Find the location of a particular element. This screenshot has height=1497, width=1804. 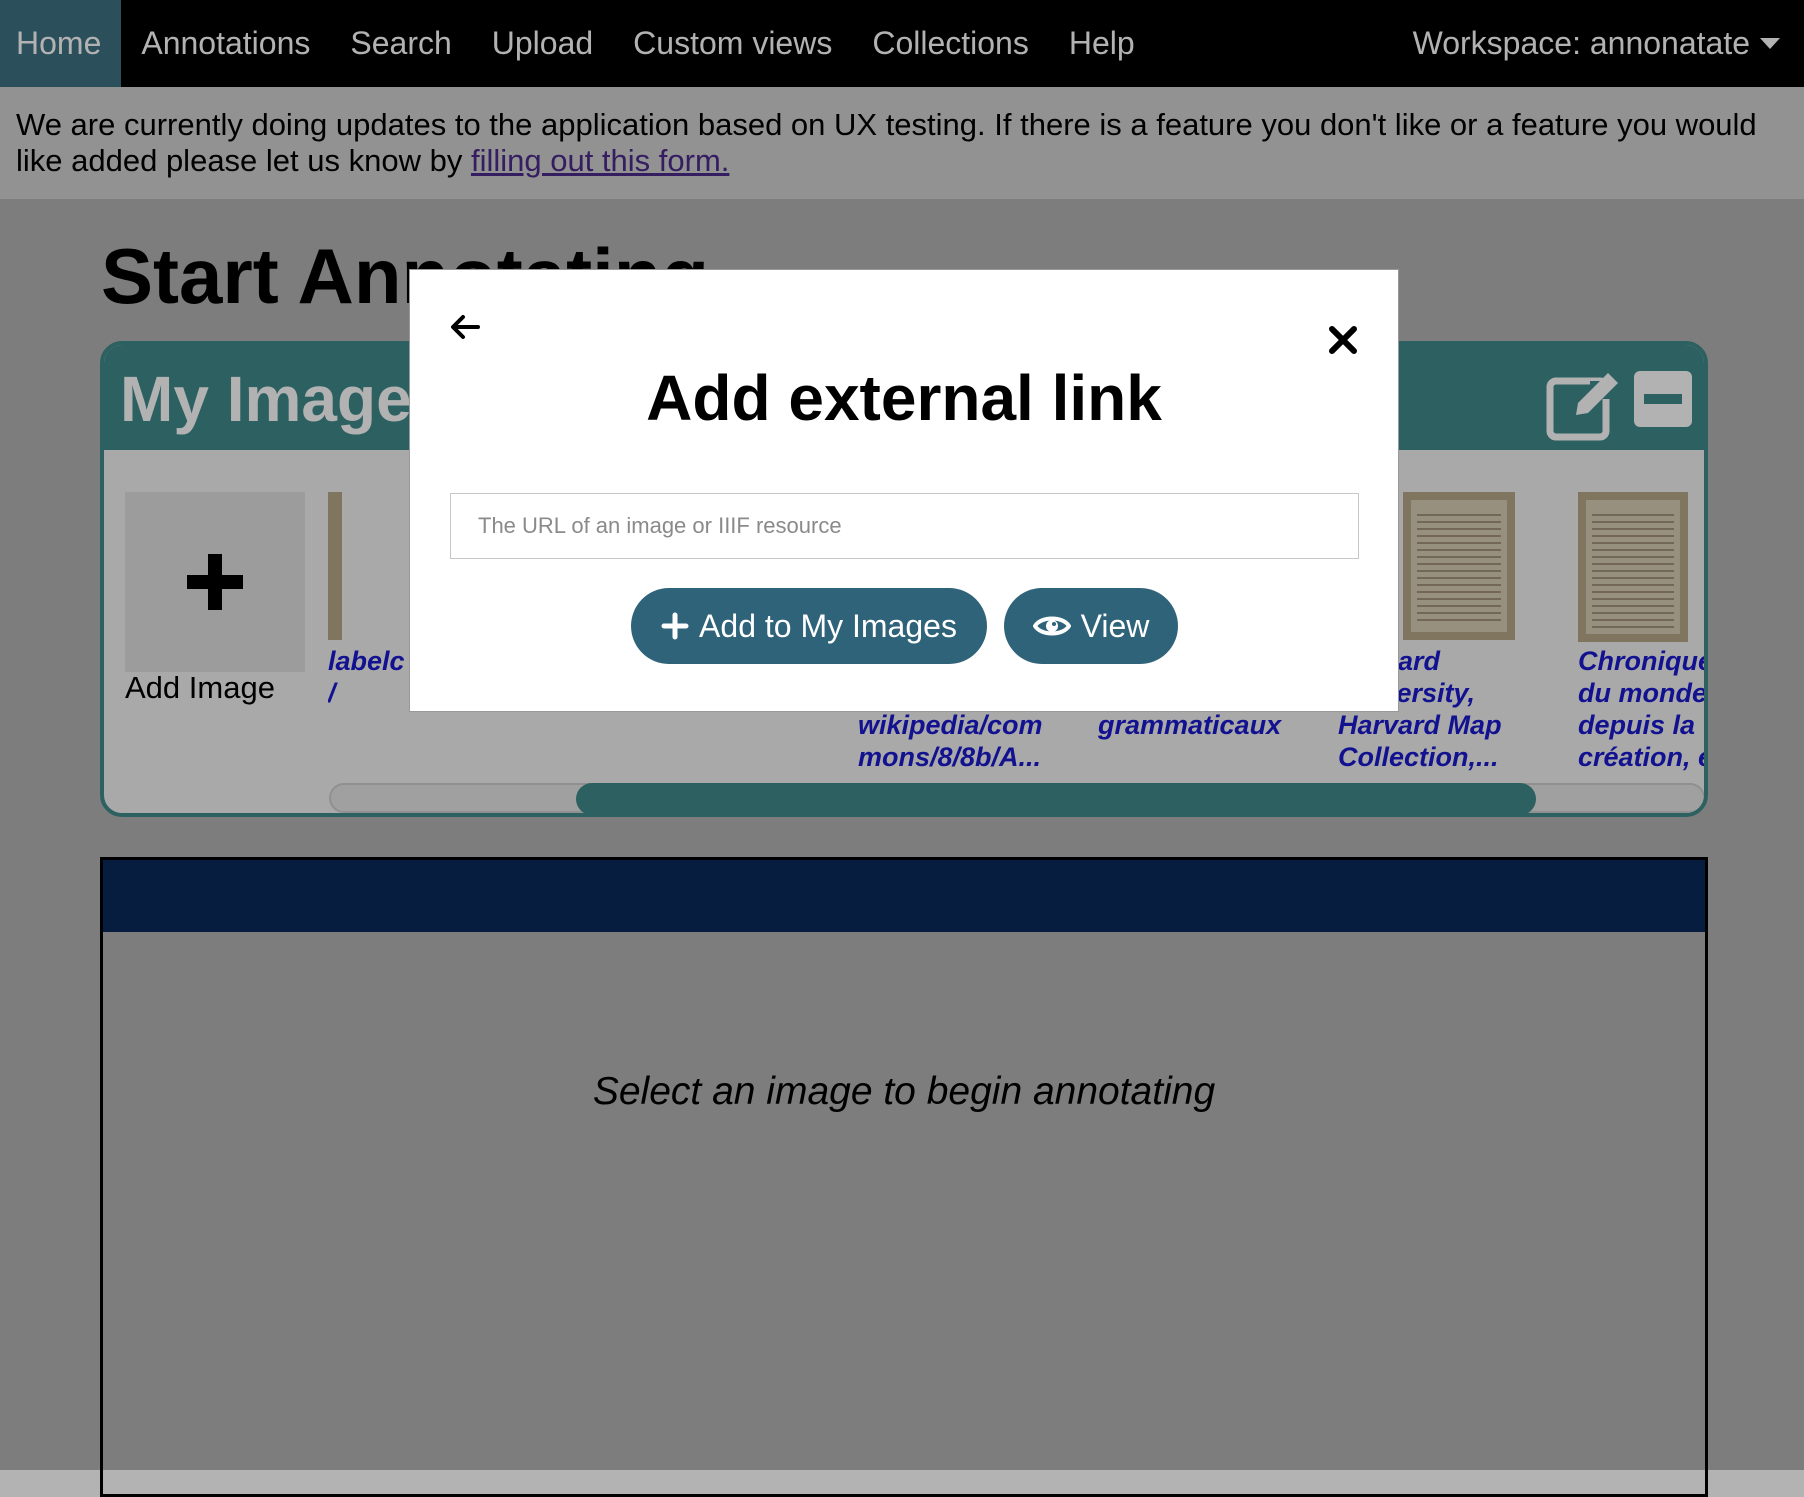

eye-icon is located at coordinates (1051, 626).